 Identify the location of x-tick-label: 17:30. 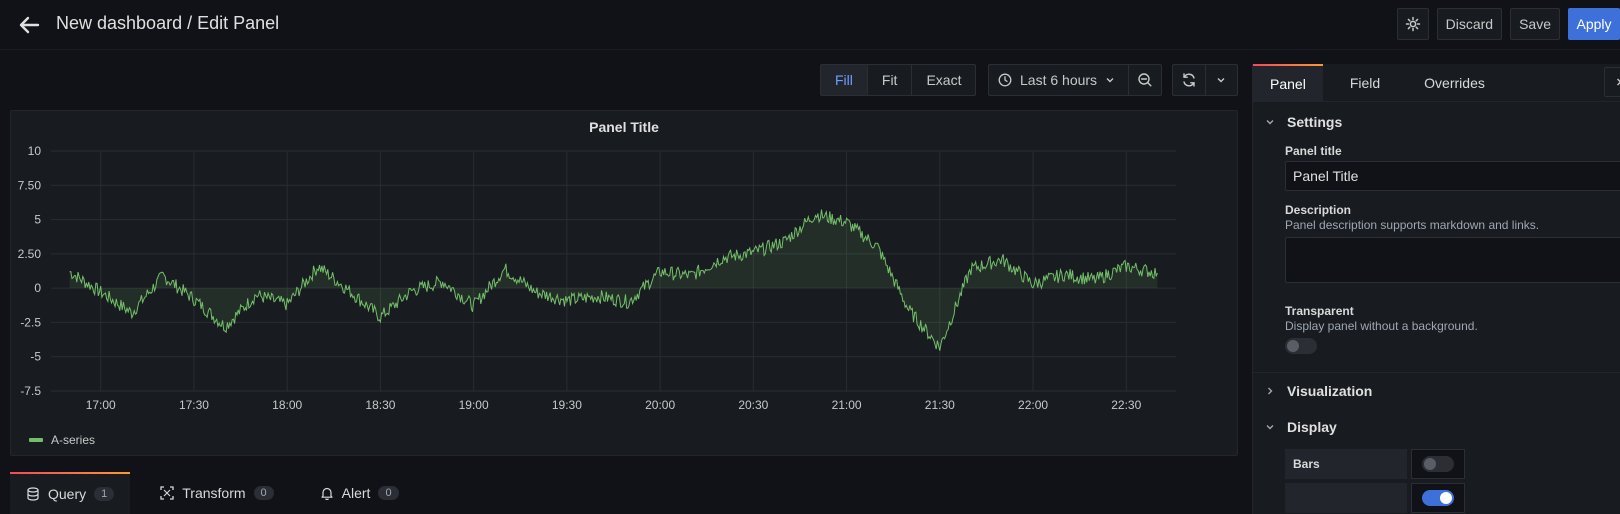
(194, 405).